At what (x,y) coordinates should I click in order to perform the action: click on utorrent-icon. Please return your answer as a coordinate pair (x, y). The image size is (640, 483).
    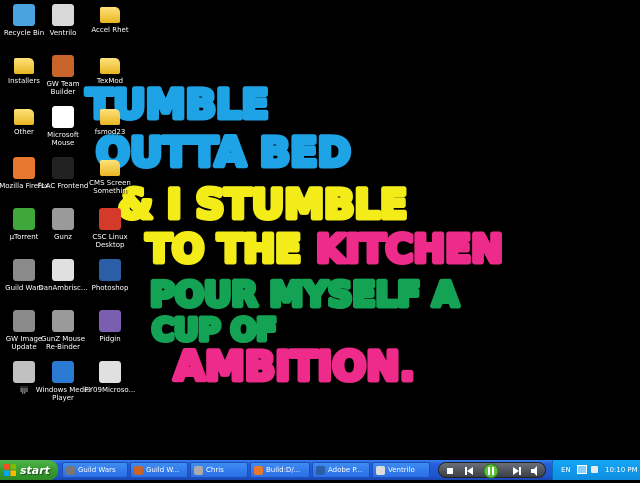
    Looking at the image, I should click on (24, 219).